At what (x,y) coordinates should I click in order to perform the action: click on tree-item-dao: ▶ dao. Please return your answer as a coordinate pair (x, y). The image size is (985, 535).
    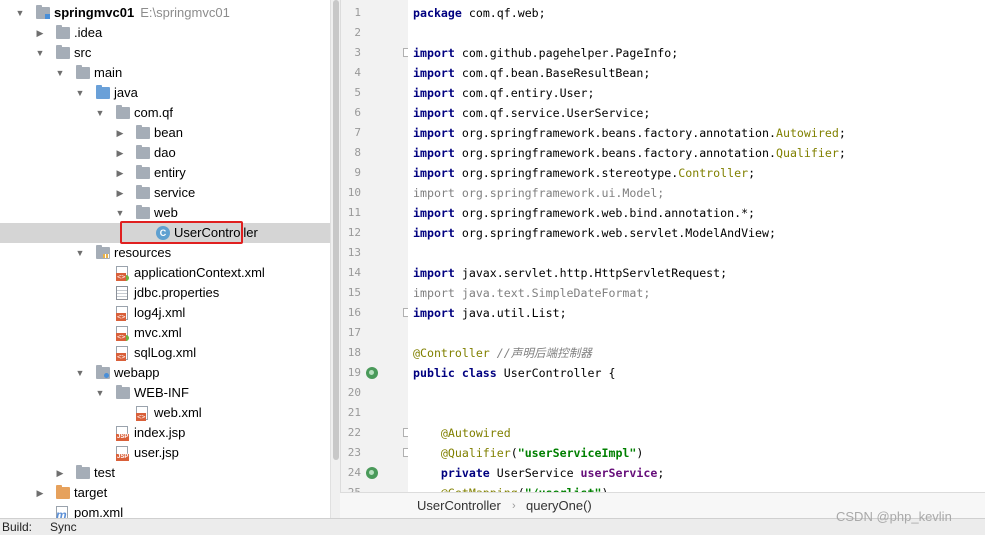
    Looking at the image, I should click on (165, 153).